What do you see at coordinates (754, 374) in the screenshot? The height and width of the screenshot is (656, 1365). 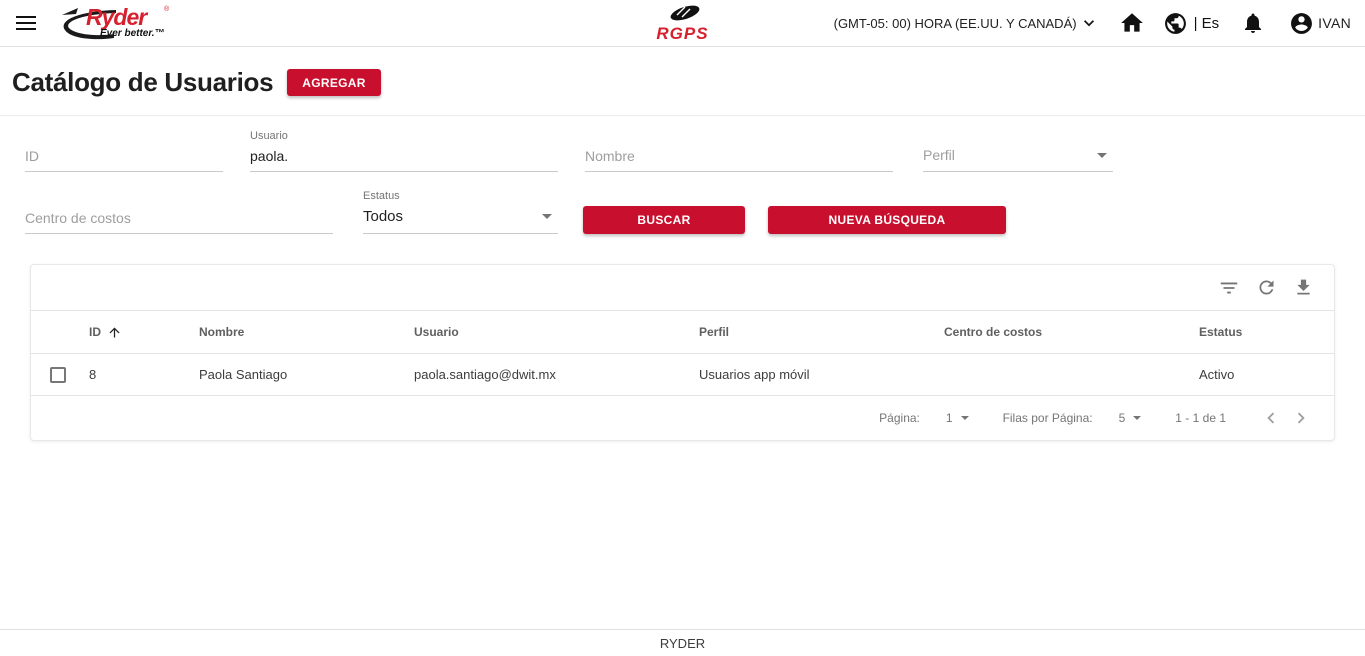 I see `cell-perfil: Usuarios app móvil` at bounding box center [754, 374].